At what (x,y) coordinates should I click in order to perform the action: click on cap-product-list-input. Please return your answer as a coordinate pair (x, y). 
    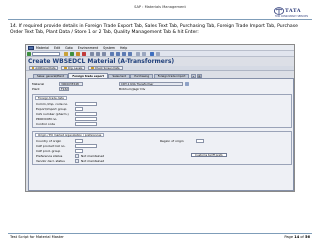
    Looking at the image, I should click on (86, 145).